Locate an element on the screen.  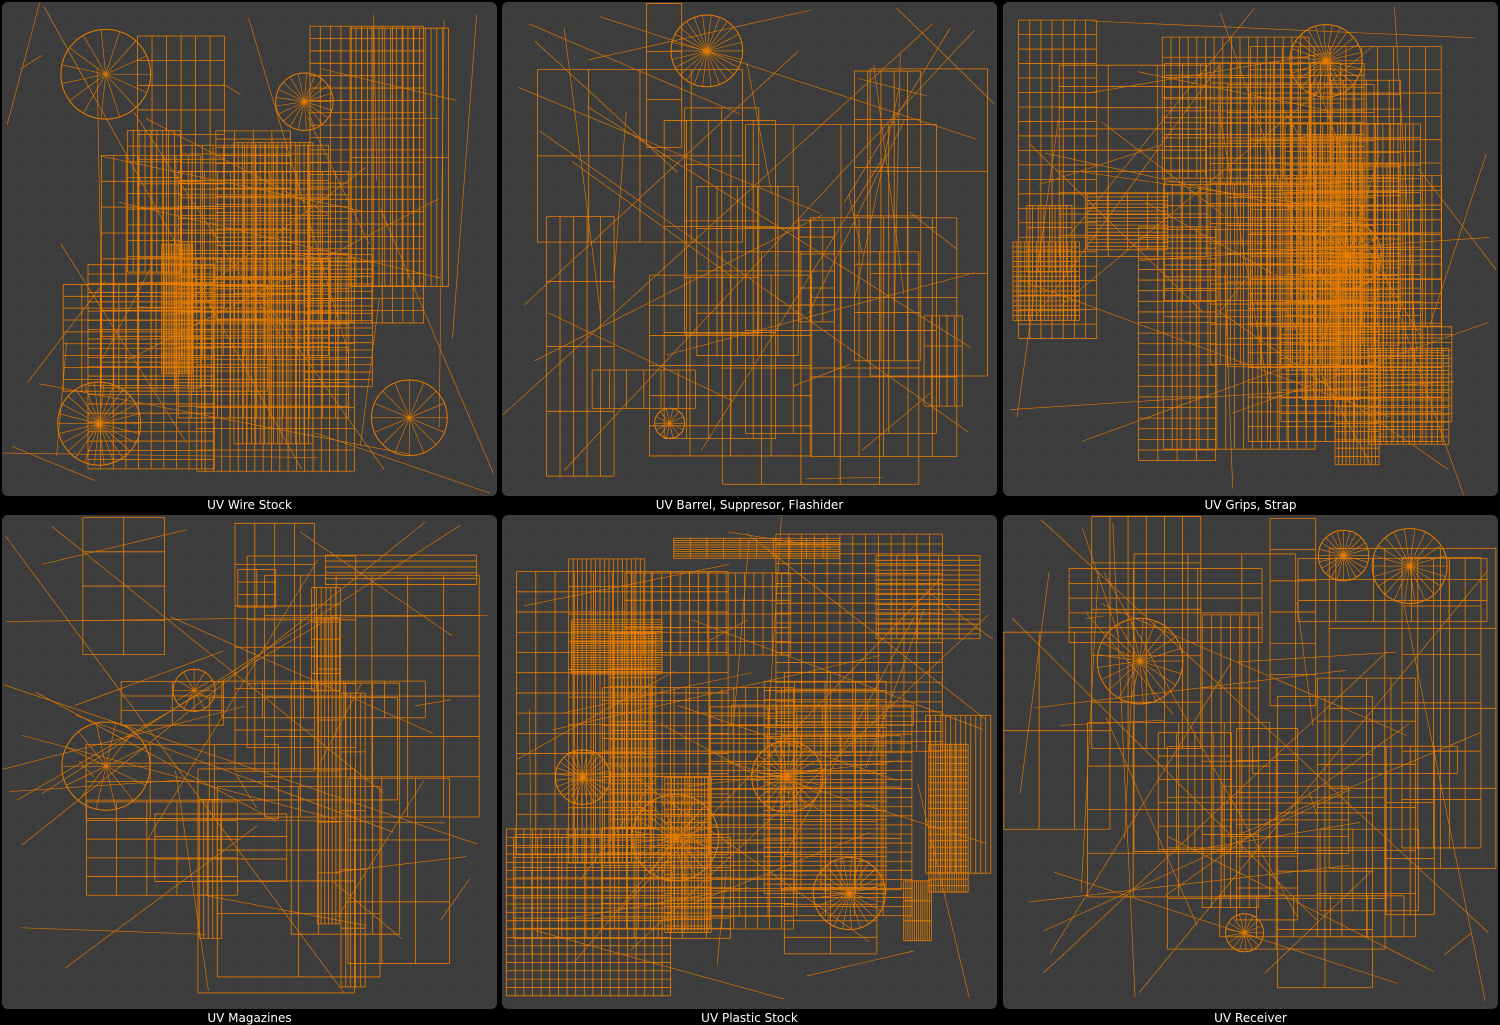
panel-label: UV Receiver is located at coordinates (1250, 1018).